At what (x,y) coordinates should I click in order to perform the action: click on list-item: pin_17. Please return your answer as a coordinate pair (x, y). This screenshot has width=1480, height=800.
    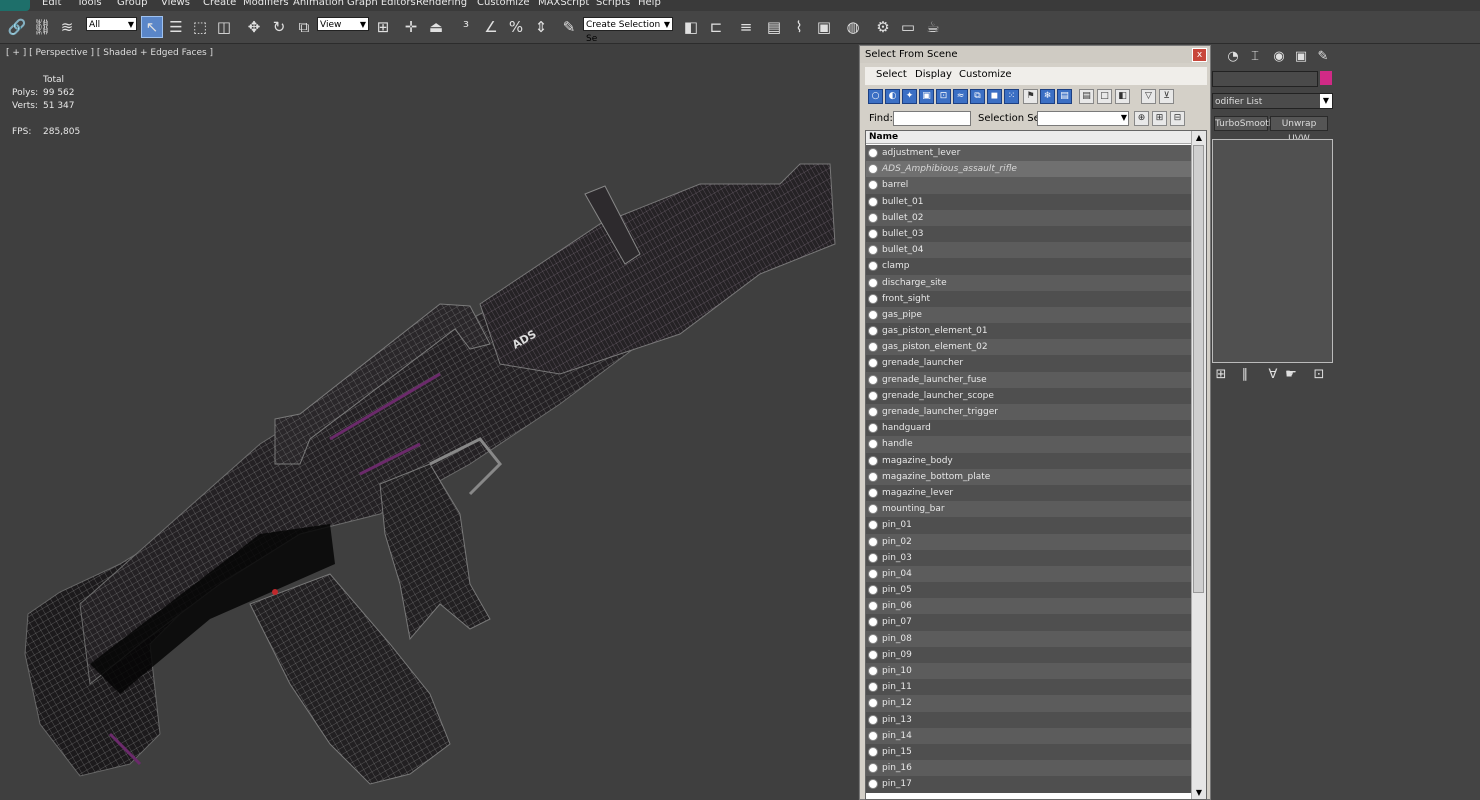
    Looking at the image, I should click on (1029, 784).